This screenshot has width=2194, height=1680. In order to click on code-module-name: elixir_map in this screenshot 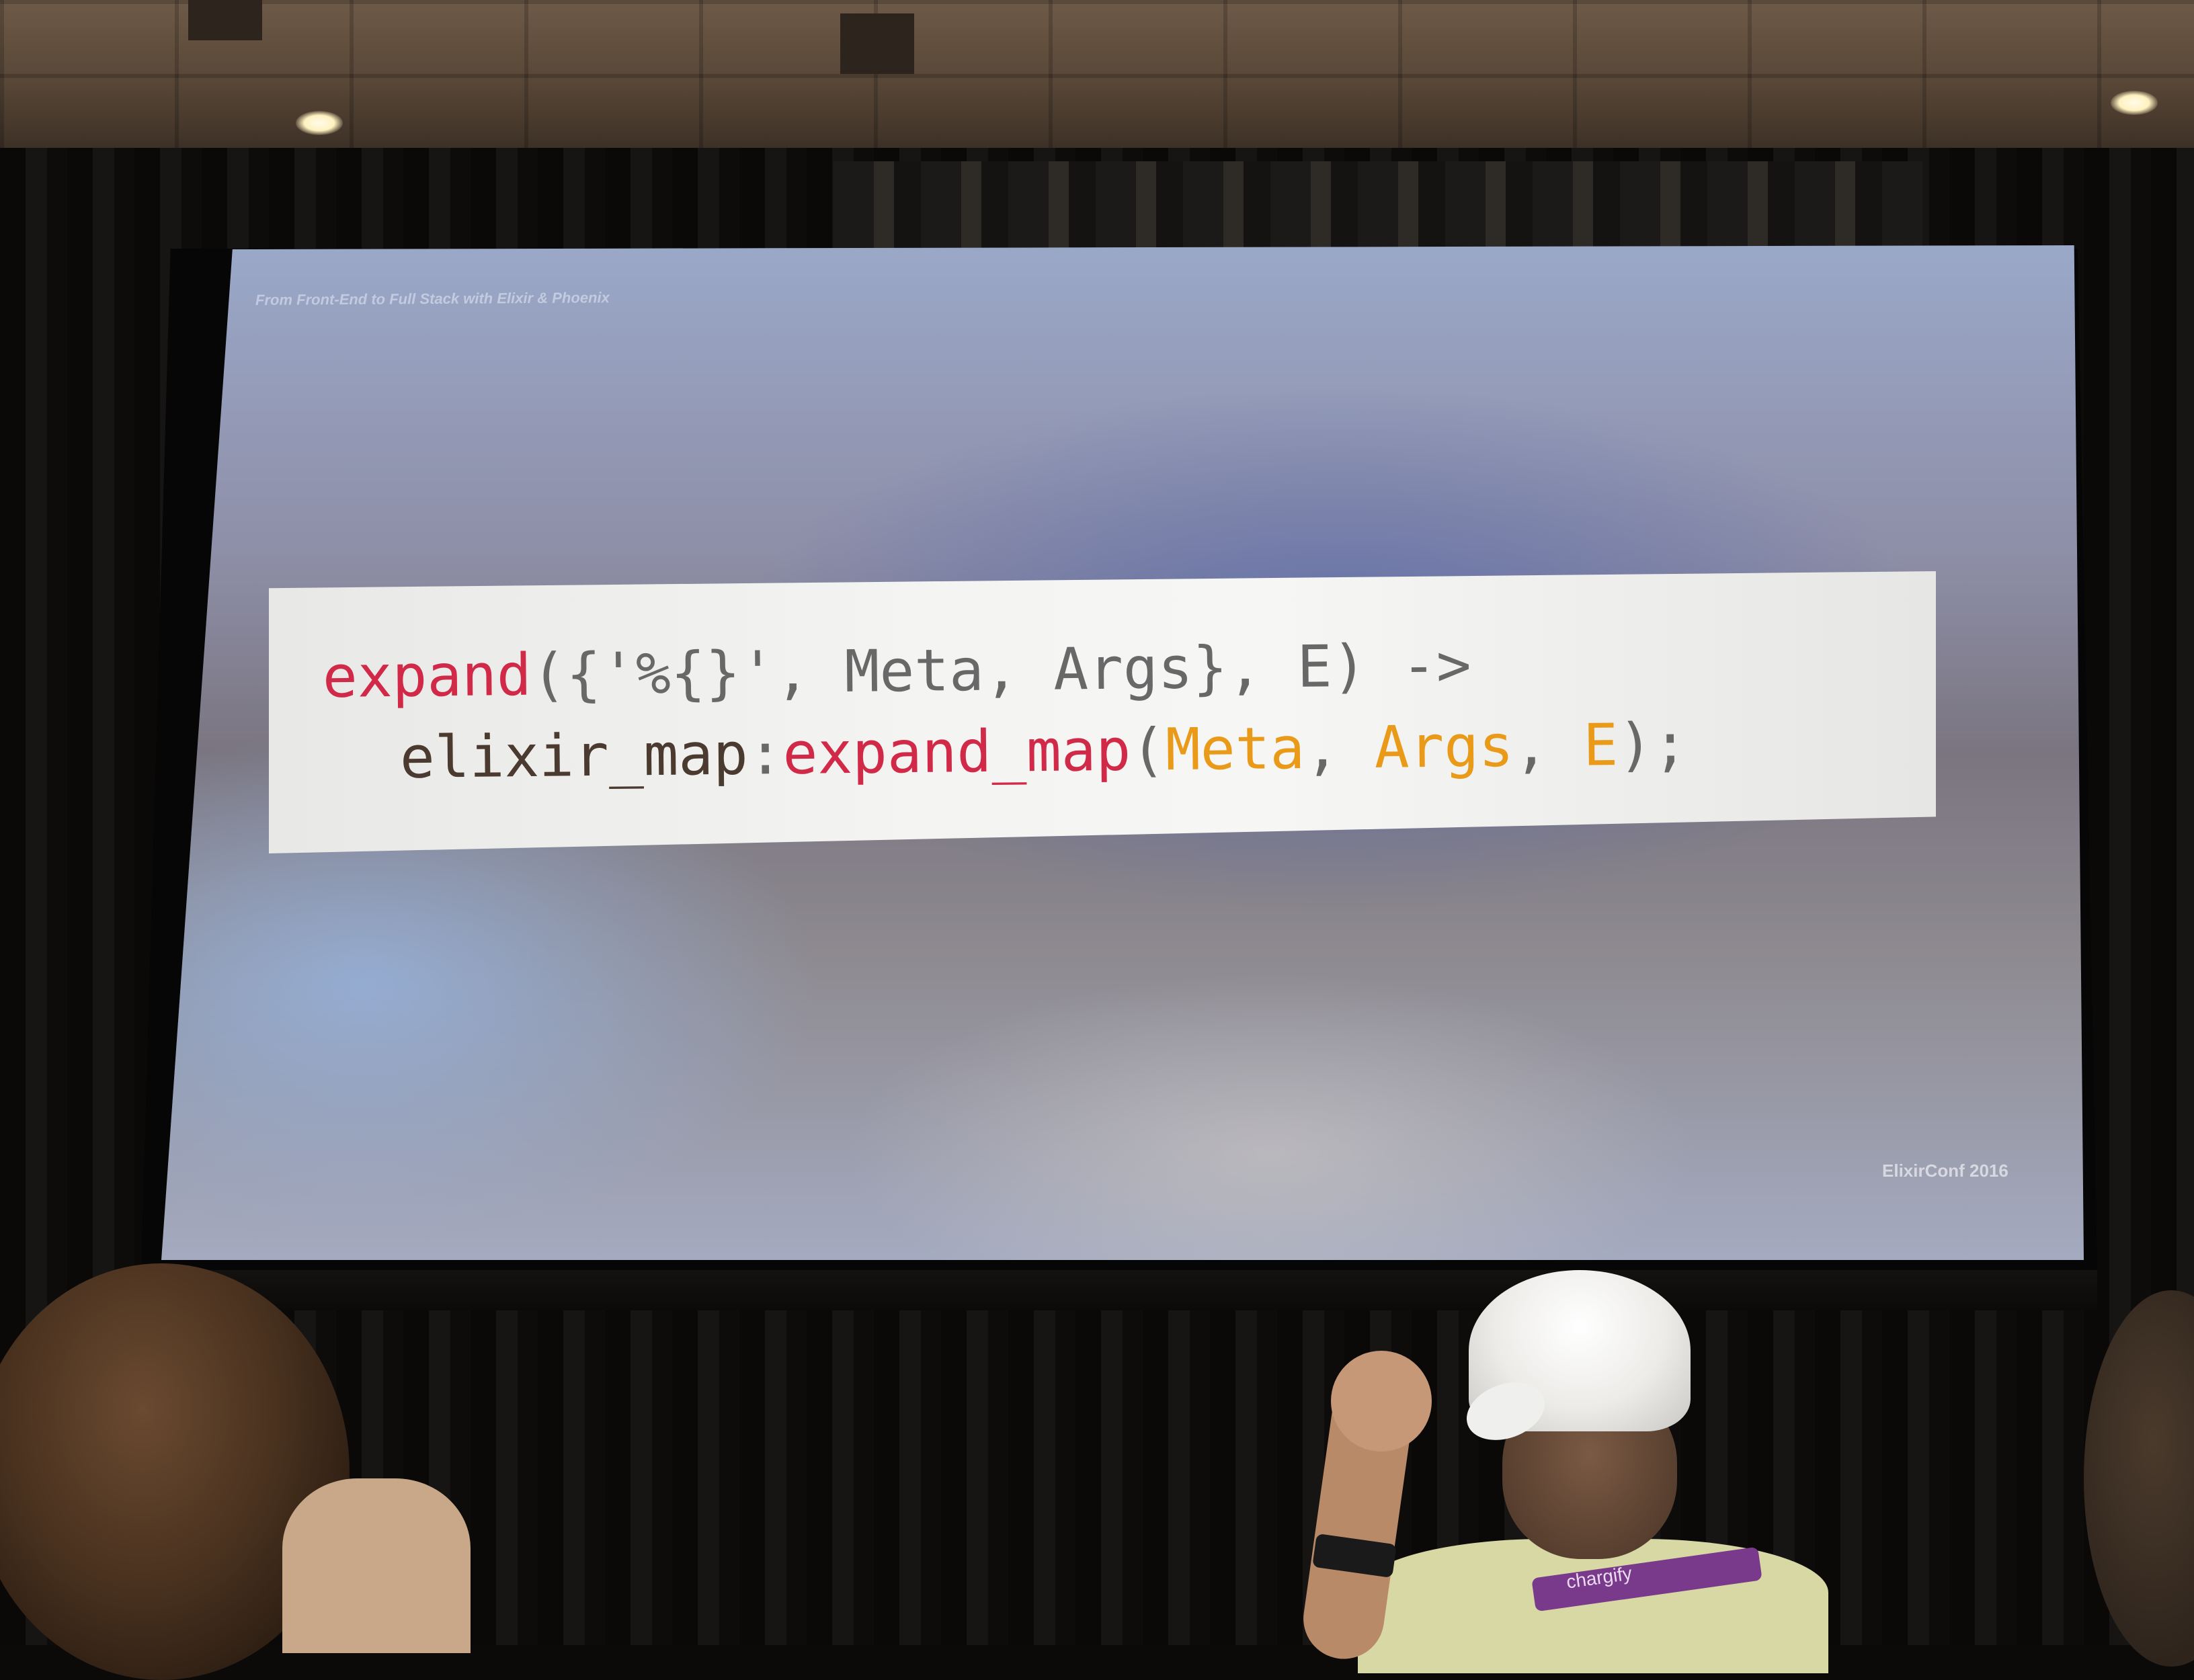, I will do `click(574, 756)`.